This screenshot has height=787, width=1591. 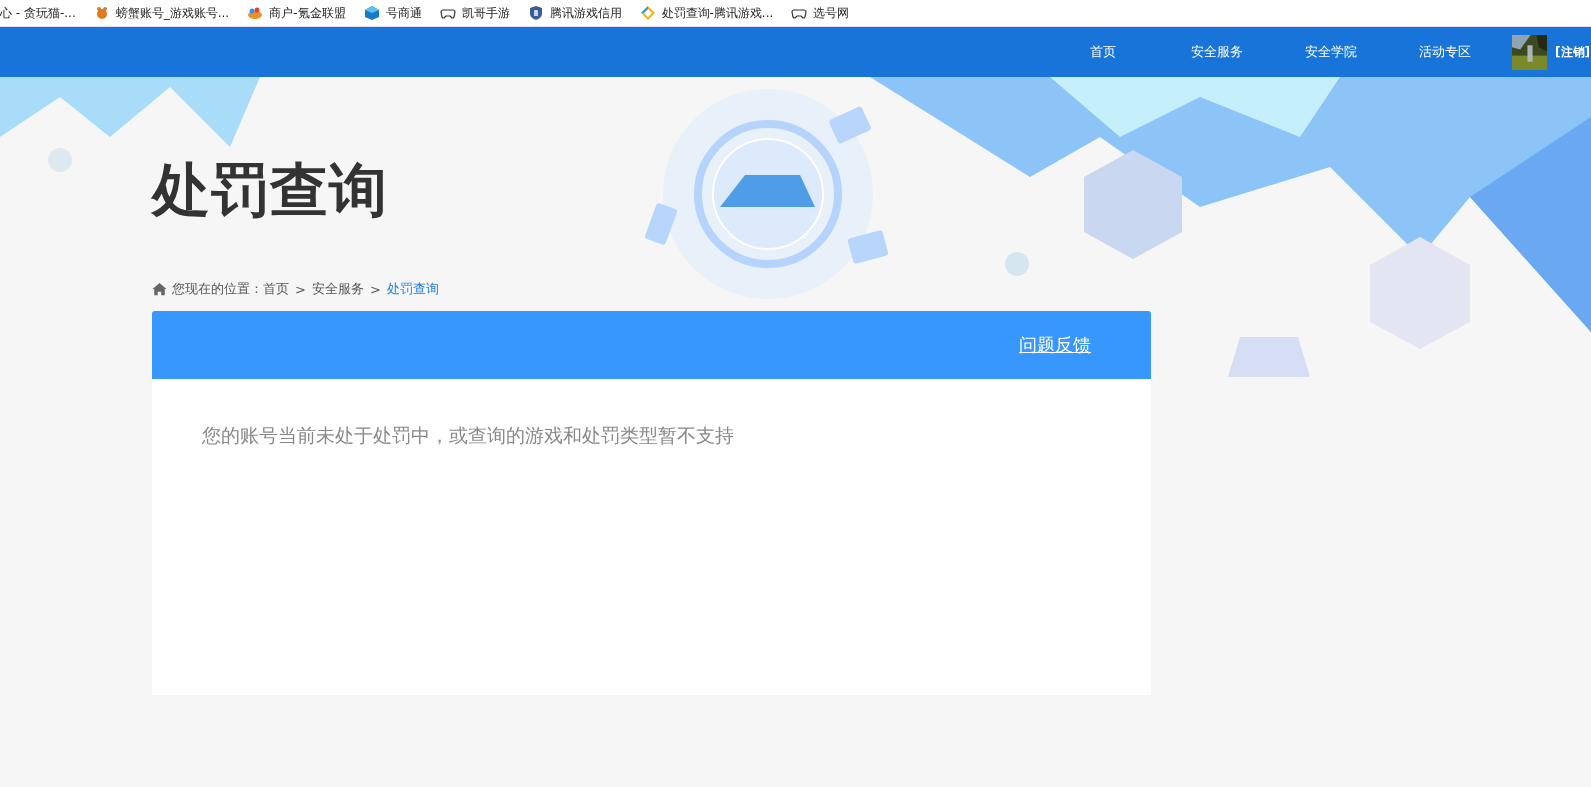 I want to click on bookmark: 商户-氪金联盟, so click(x=296, y=13).